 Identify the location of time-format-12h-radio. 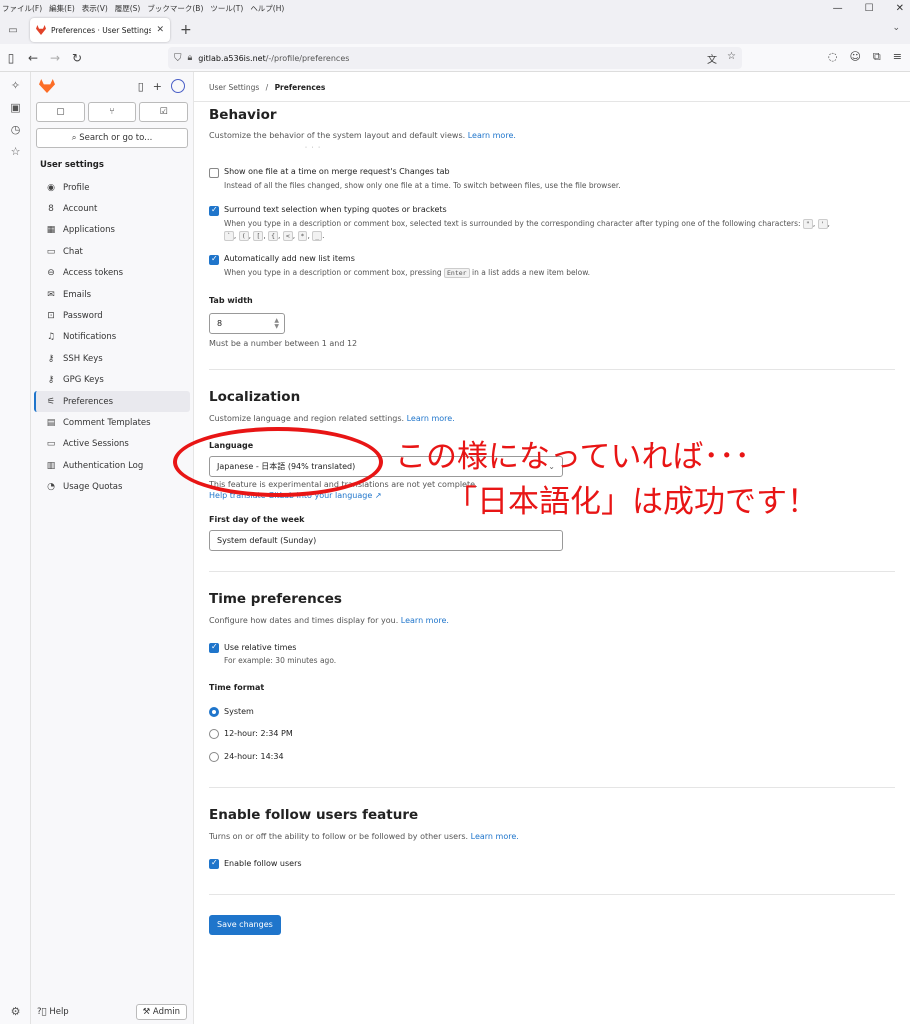
(214, 734).